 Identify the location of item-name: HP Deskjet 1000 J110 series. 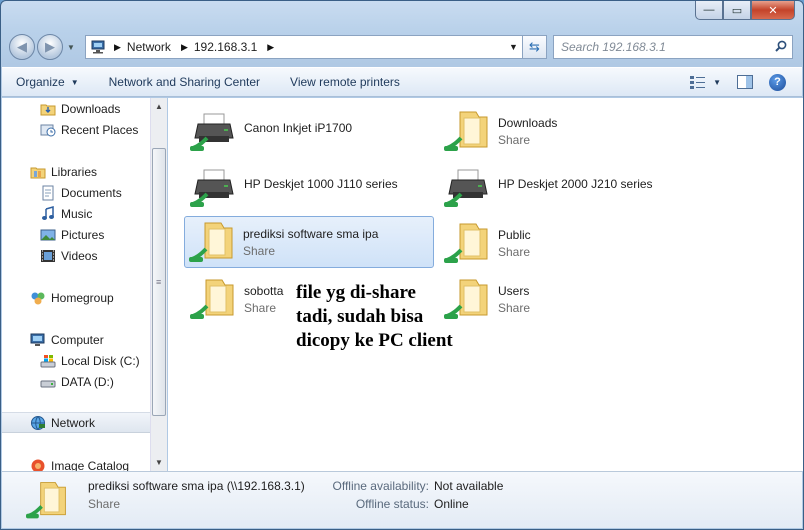
(321, 184).